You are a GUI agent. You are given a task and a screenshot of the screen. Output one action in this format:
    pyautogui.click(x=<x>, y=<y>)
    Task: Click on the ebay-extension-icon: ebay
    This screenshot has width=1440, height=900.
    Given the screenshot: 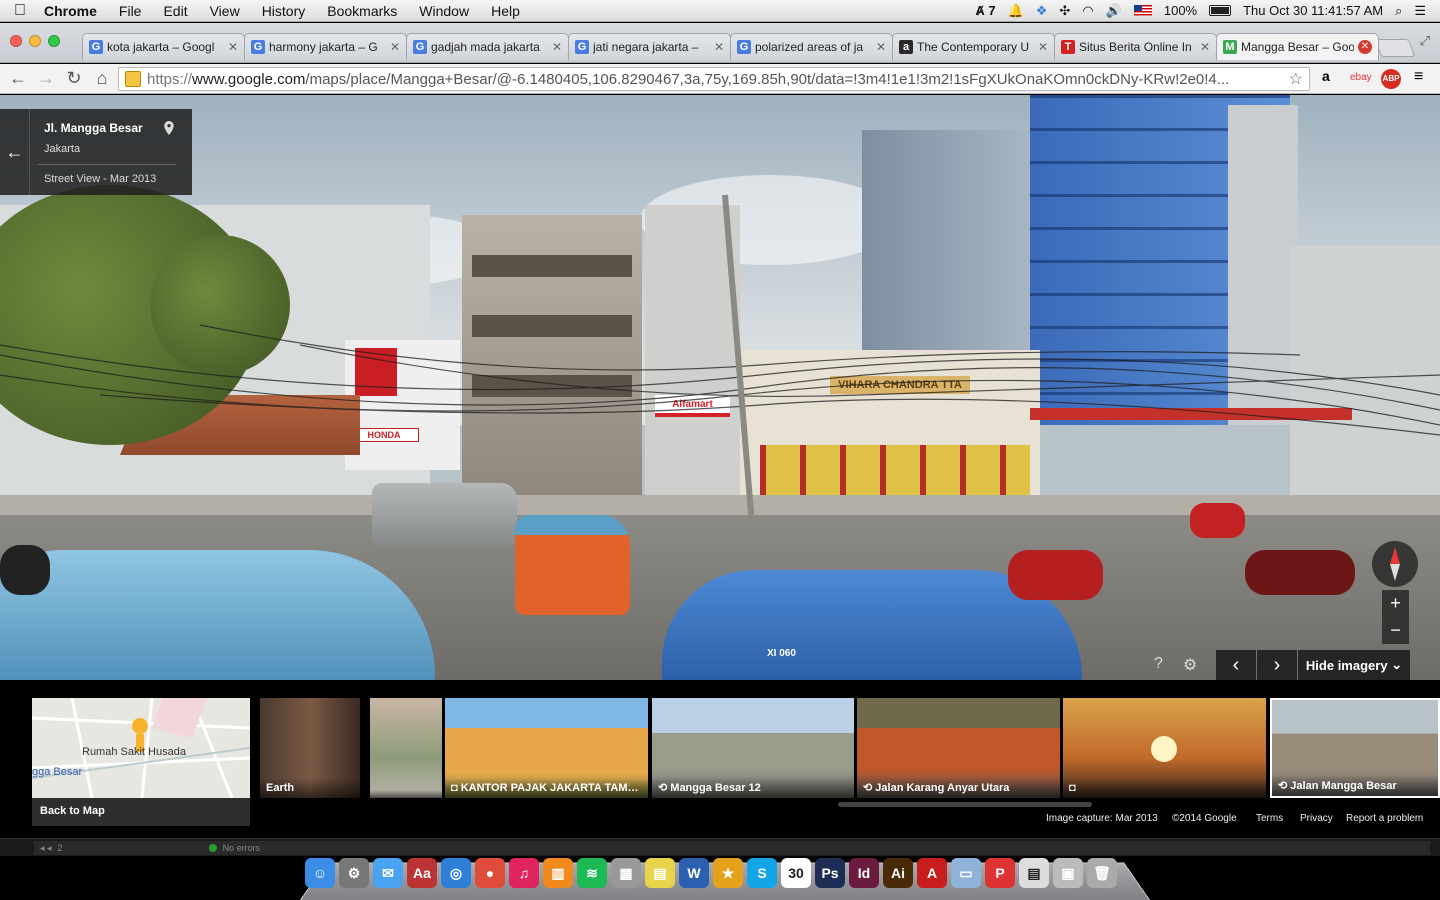 What is the action you would take?
    pyautogui.click(x=1361, y=77)
    